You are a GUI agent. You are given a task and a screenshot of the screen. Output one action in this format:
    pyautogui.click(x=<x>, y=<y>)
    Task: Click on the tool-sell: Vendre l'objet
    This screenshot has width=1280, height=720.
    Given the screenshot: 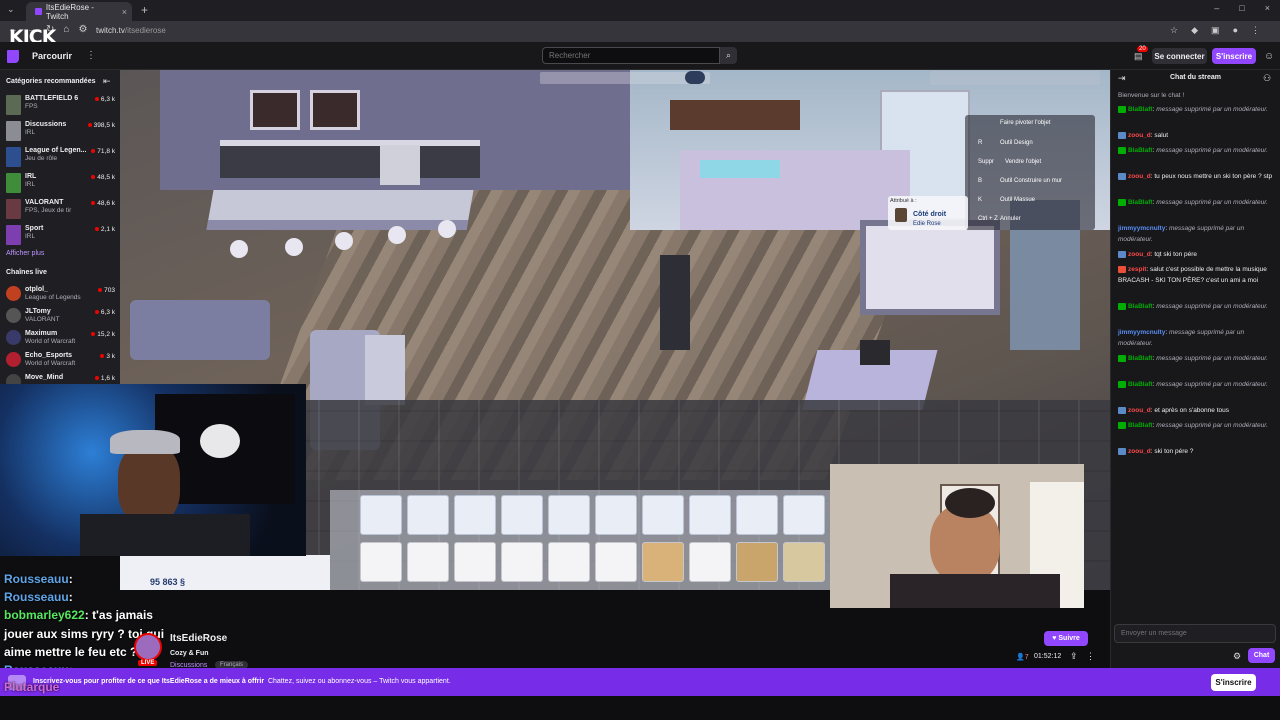 What is the action you would take?
    pyautogui.click(x=1023, y=162)
    